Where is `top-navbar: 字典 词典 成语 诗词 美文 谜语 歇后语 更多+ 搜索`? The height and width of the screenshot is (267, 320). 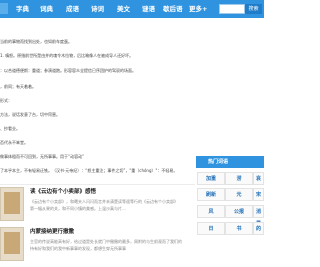
top-navbar: 字典 词典 成语 诗词 美文 谜语 歇后语 更多+ 搜索 is located at coordinates (132, 9).